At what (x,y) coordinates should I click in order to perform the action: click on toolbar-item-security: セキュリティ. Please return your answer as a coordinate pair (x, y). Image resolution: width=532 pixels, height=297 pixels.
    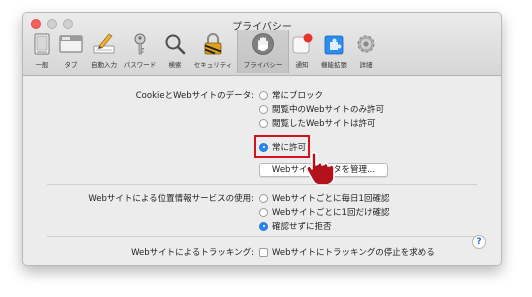
    Looking at the image, I should click on (213, 51).